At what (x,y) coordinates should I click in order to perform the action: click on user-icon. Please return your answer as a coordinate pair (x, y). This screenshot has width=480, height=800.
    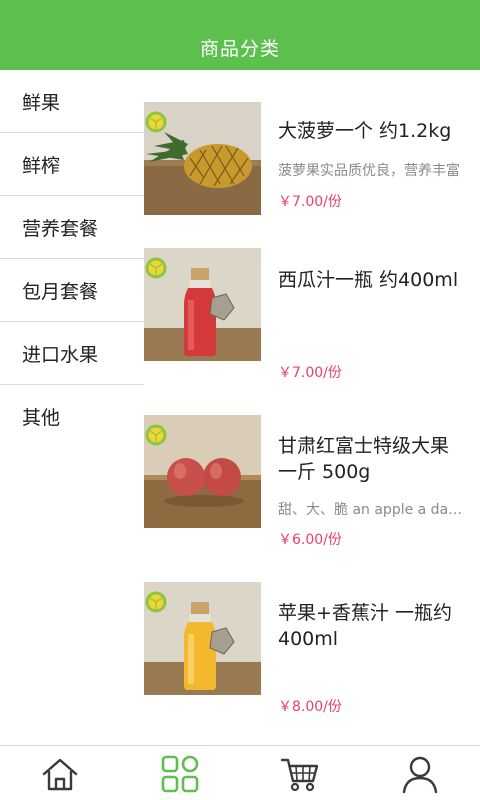
    Looking at the image, I should click on (420, 775).